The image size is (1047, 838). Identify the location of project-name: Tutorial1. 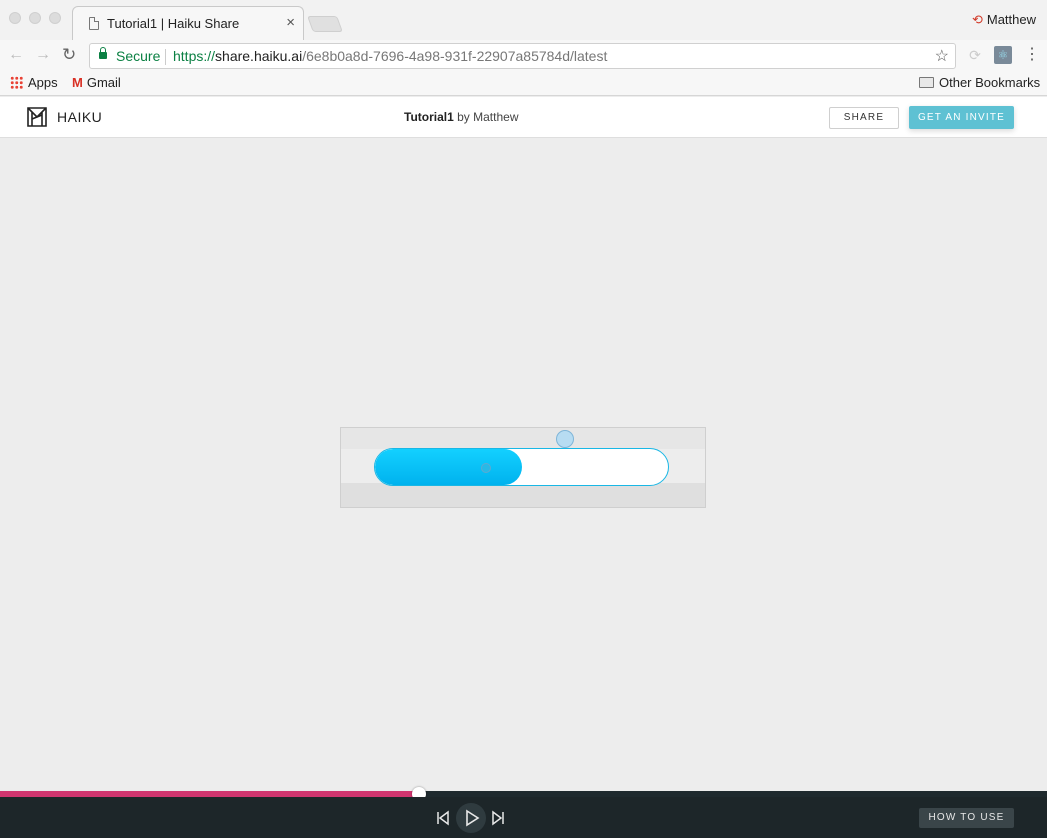
(429, 117).